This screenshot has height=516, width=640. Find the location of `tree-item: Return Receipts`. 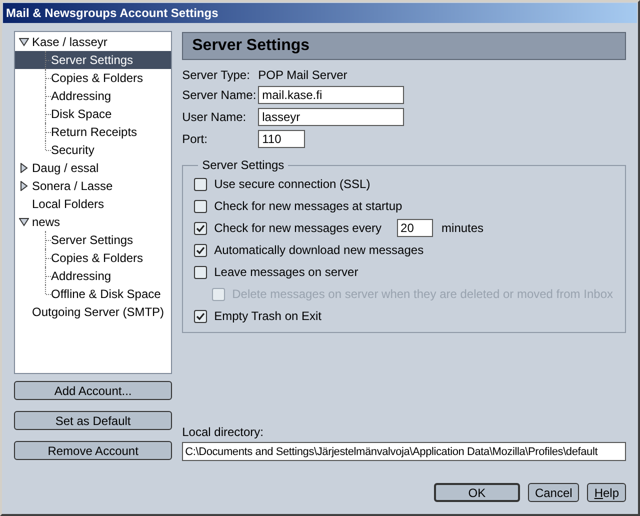

tree-item: Return Receipts is located at coordinates (94, 132).